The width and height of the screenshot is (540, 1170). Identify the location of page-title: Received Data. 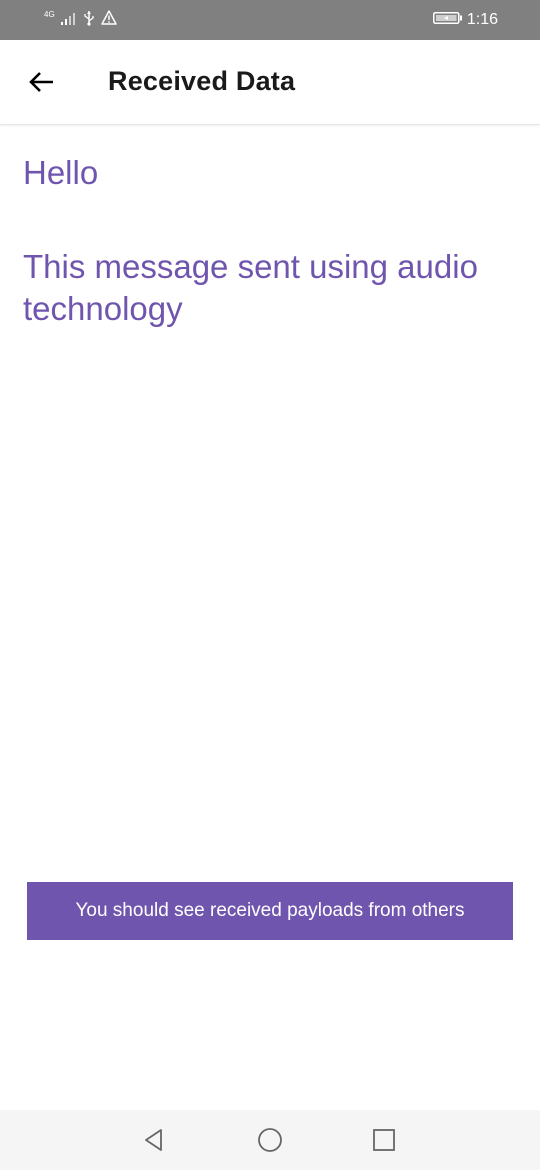
(202, 81).